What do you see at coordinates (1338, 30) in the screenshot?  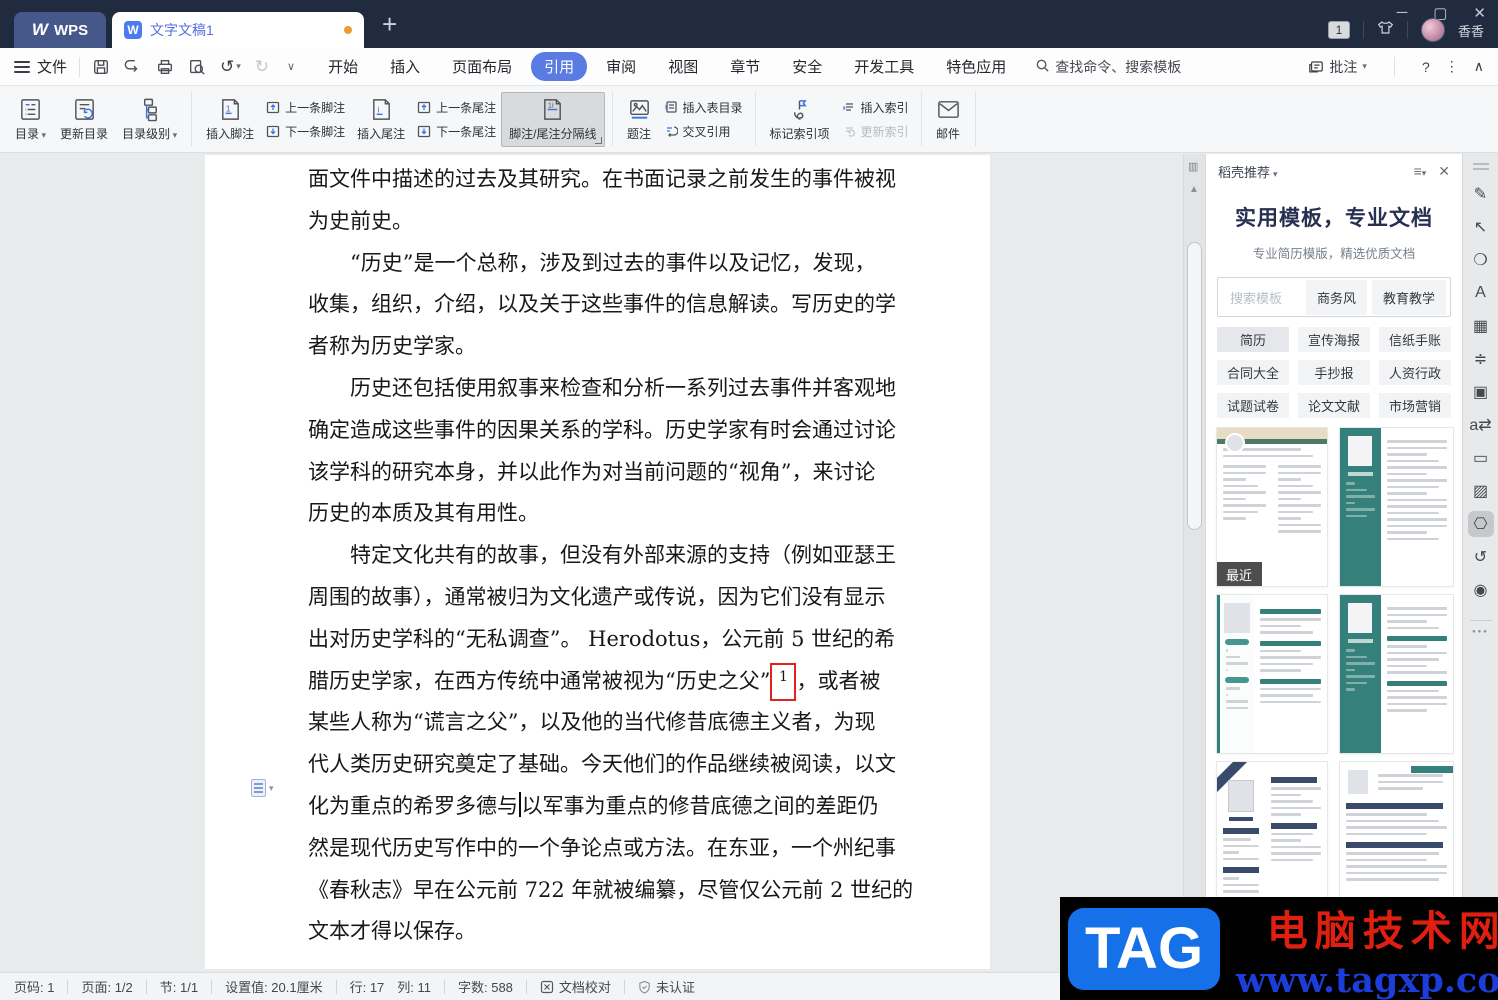 I see `document-count-badge: 1` at bounding box center [1338, 30].